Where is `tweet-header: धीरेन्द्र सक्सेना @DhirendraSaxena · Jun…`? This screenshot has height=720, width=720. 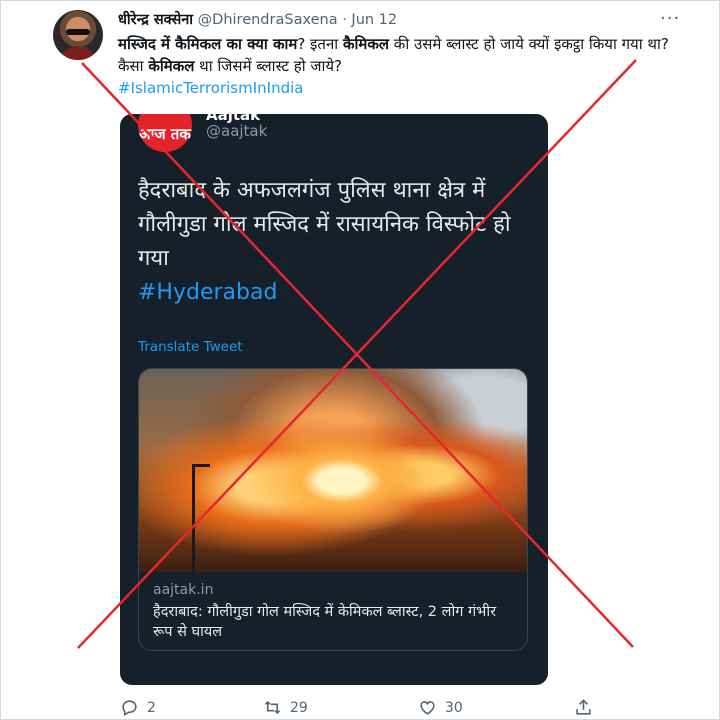
tweet-header: धीरेन्द्र सक्सेना @DhirendraSaxena · Jun… is located at coordinates (257, 19).